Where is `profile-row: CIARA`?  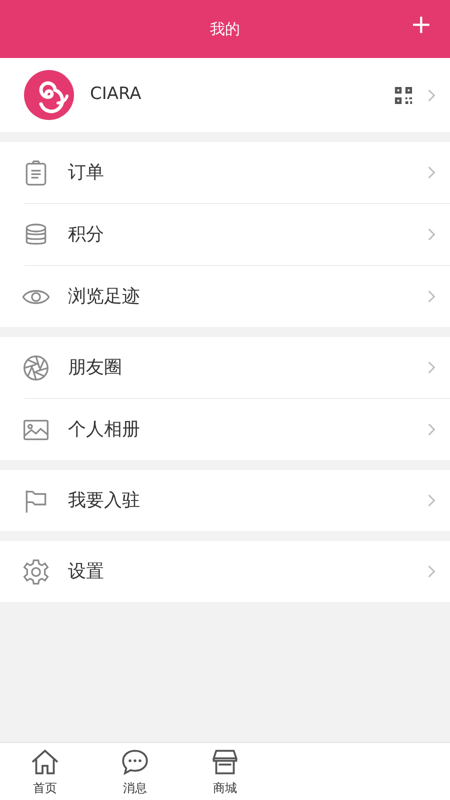 profile-row: CIARA is located at coordinates (225, 95).